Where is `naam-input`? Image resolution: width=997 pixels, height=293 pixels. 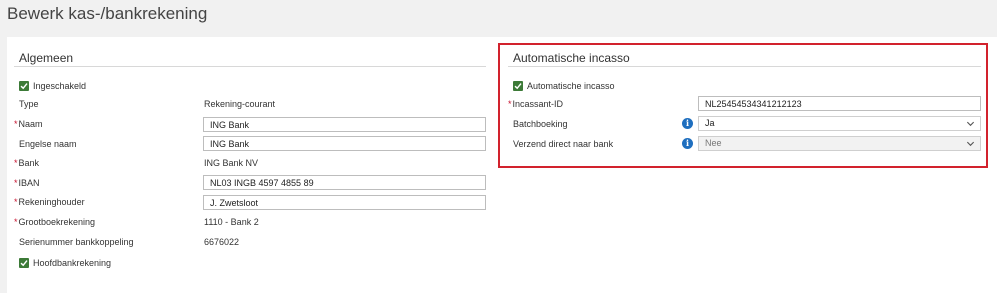 naam-input is located at coordinates (344, 124).